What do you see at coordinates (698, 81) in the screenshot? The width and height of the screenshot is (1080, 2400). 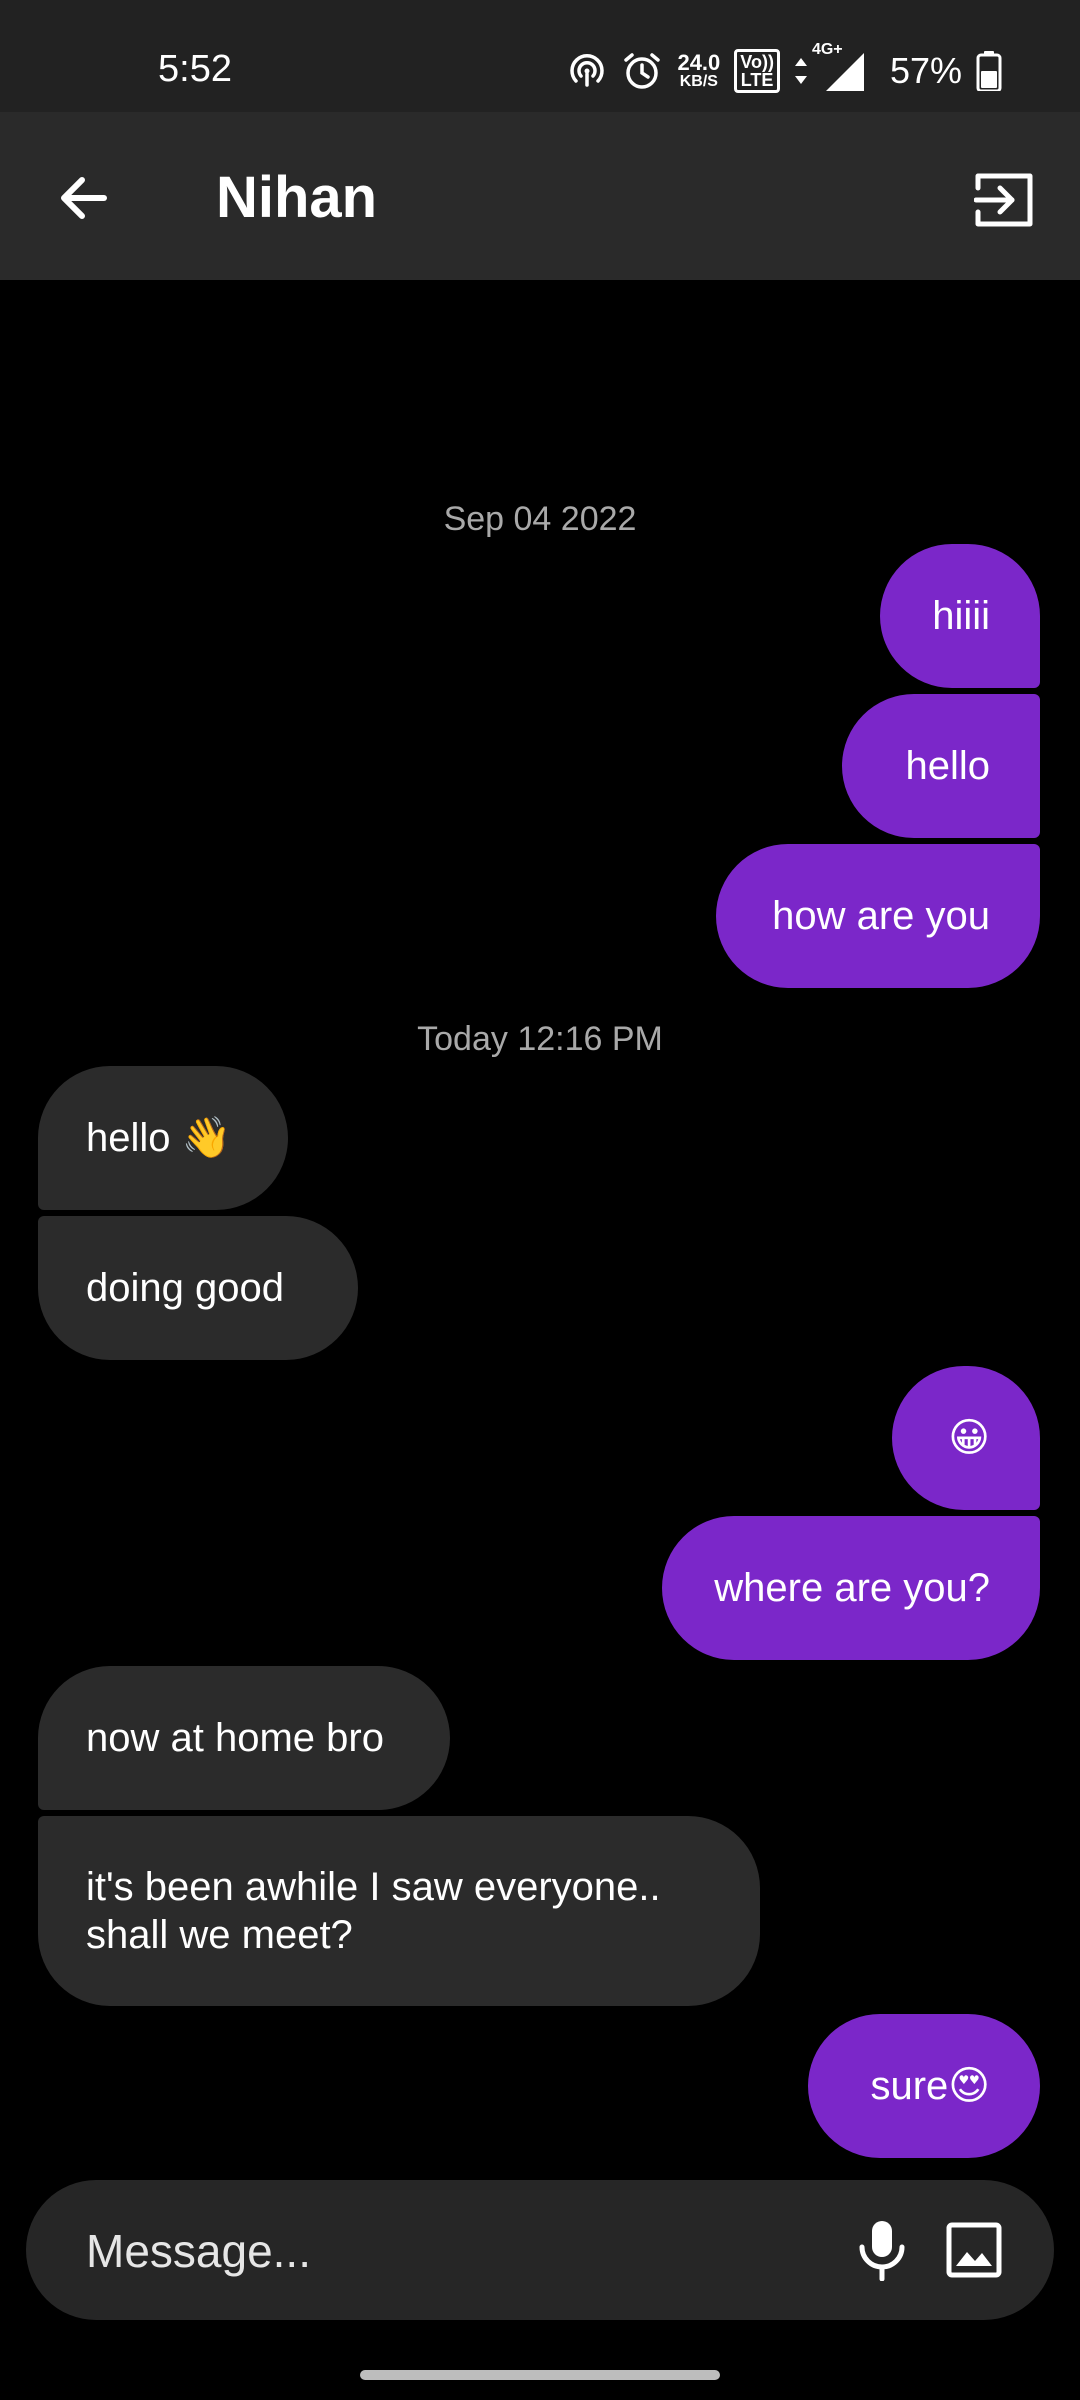 I see `network-speed-unit: KB/S` at bounding box center [698, 81].